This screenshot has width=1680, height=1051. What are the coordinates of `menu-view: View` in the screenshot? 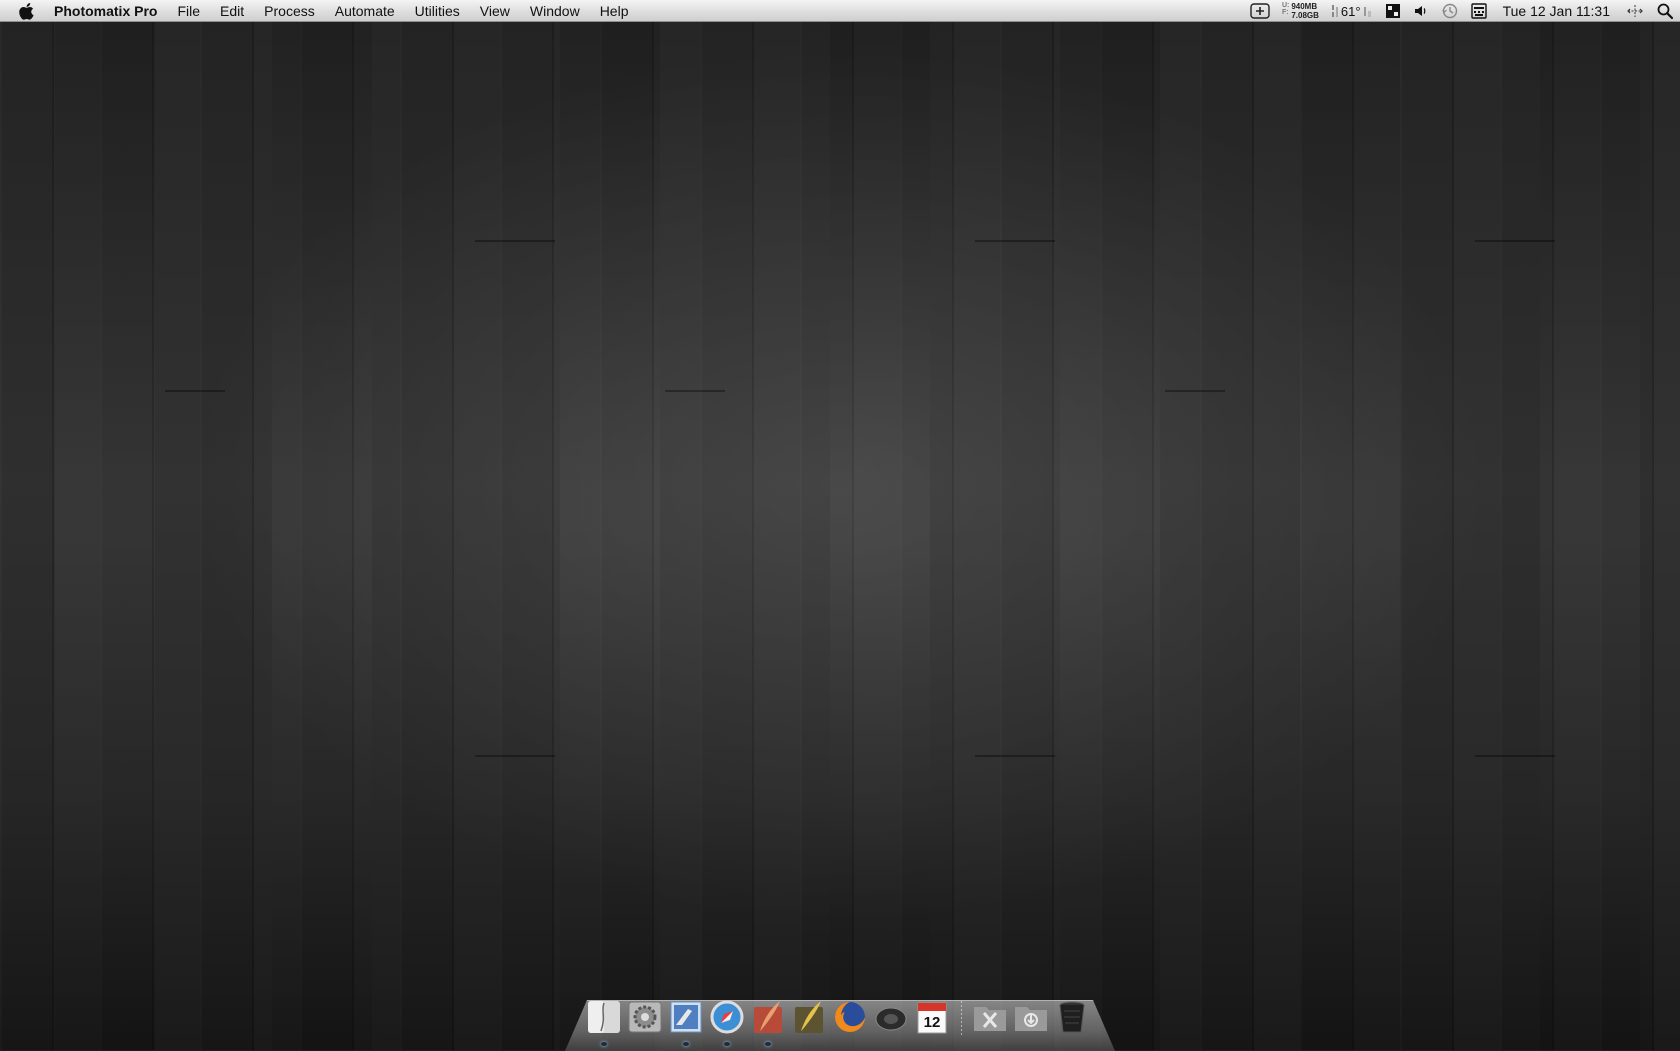 It's located at (495, 11).